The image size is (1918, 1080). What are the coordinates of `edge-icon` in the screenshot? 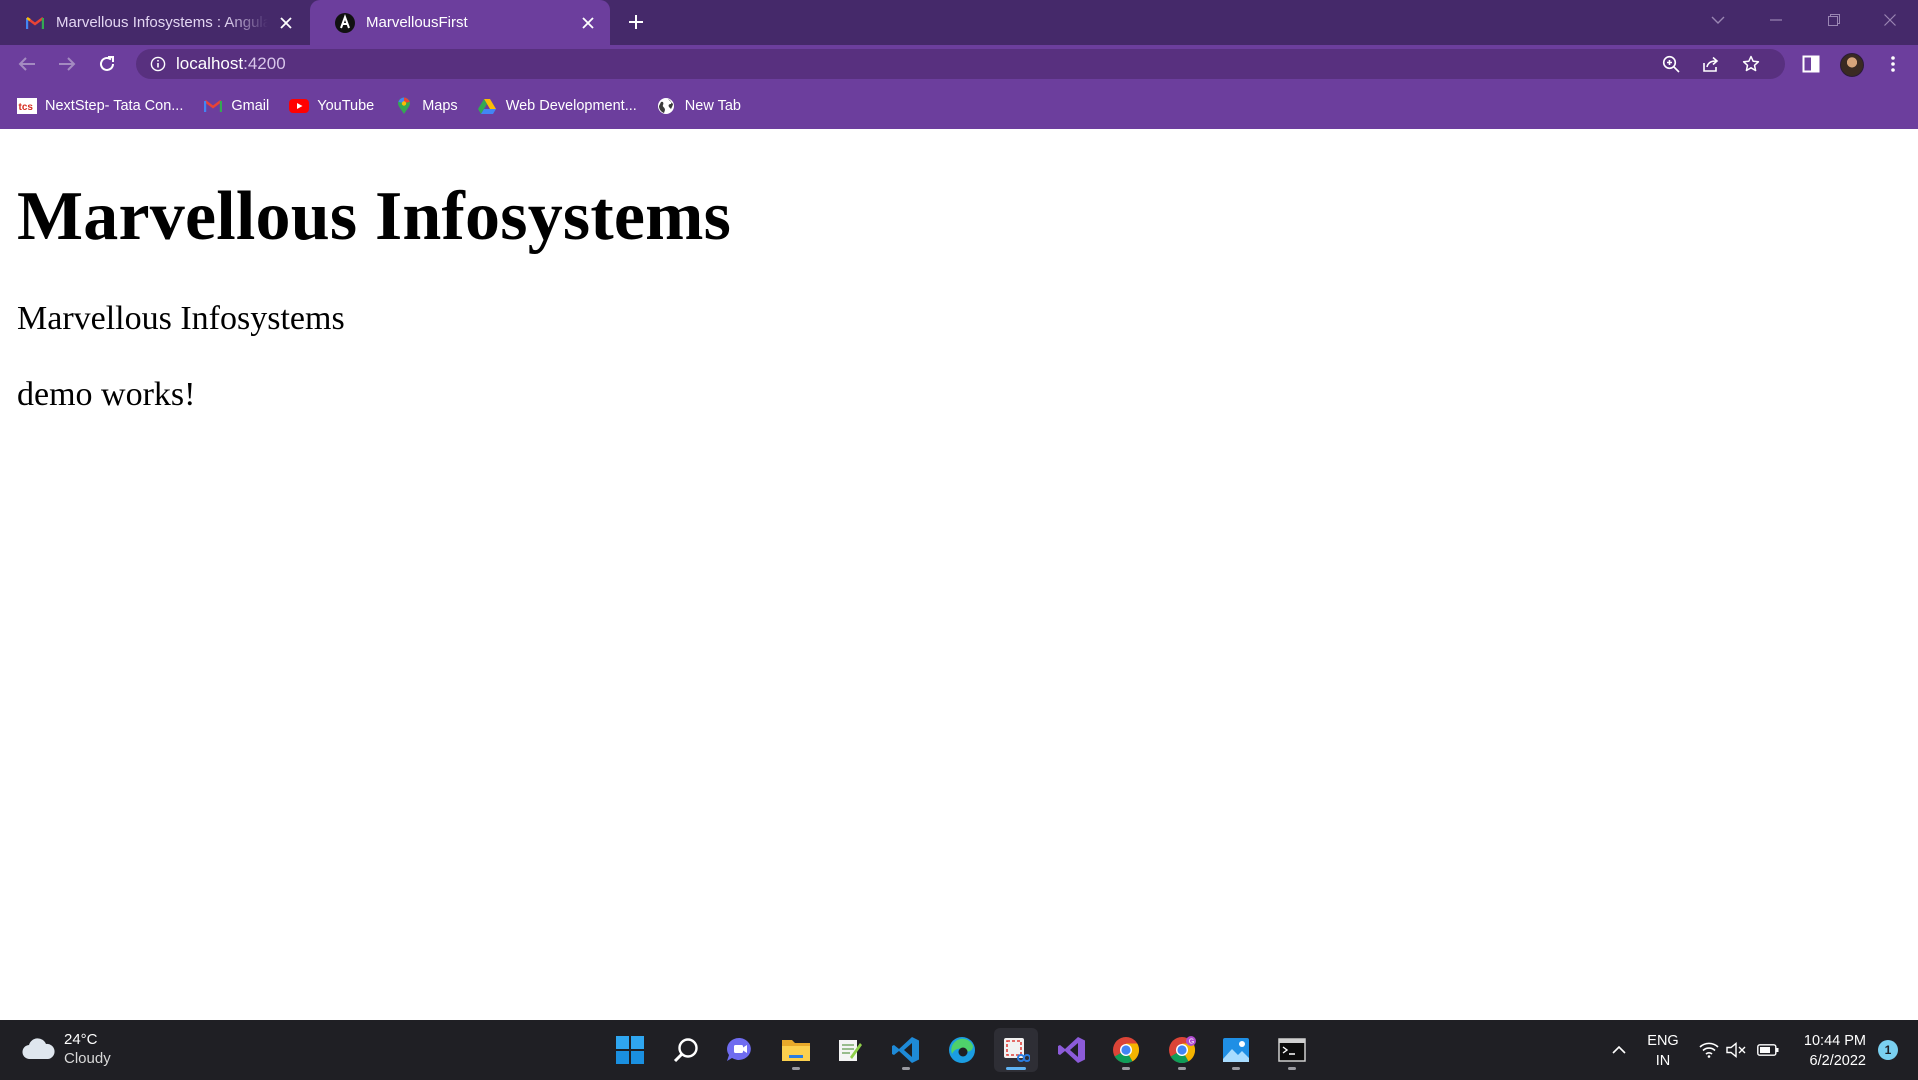 It's located at (962, 1050).